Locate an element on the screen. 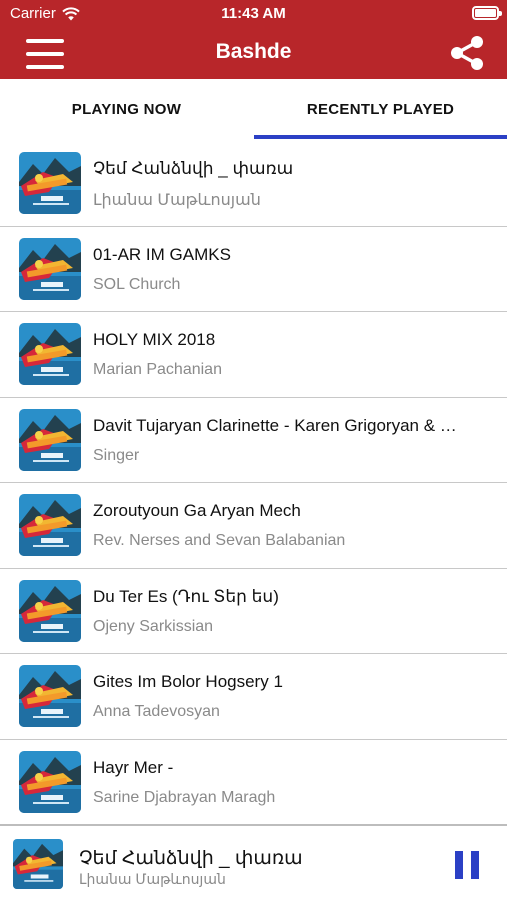  track-title: HOLY MIX 2018 is located at coordinates (154, 339).